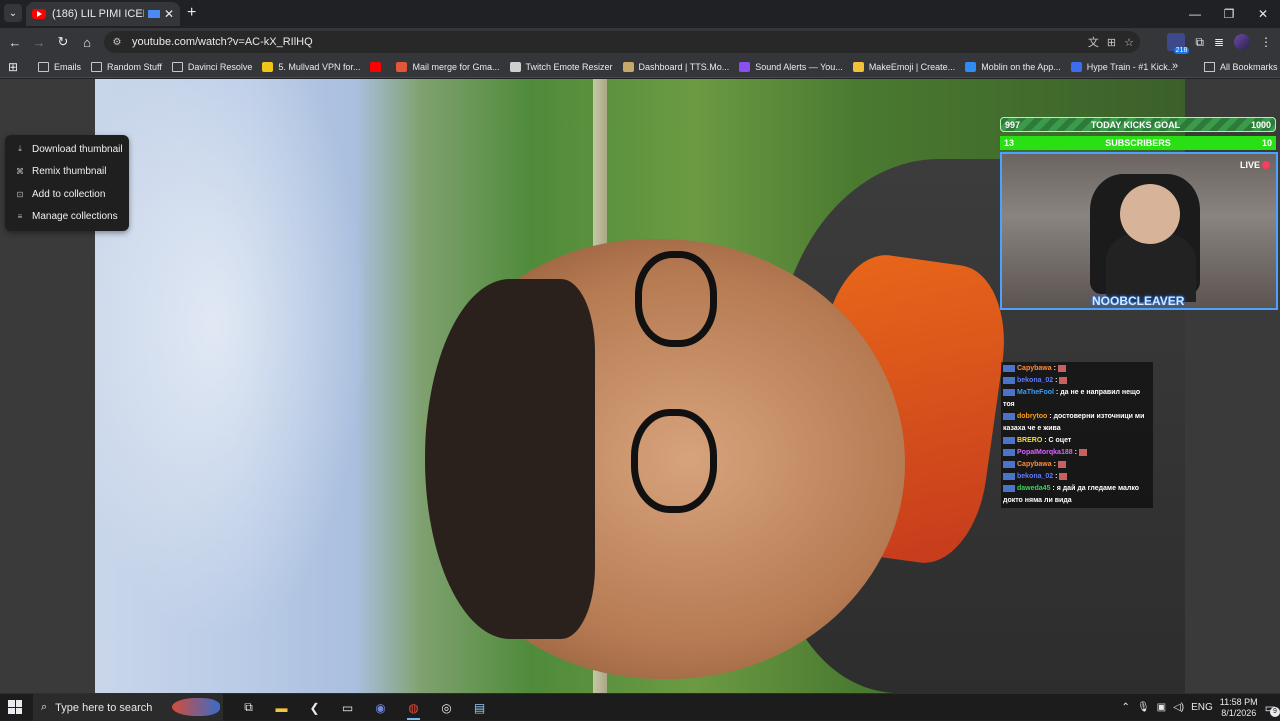 The height and width of the screenshot is (721, 1280). I want to click on site-info-icon: ⚙, so click(117, 42).